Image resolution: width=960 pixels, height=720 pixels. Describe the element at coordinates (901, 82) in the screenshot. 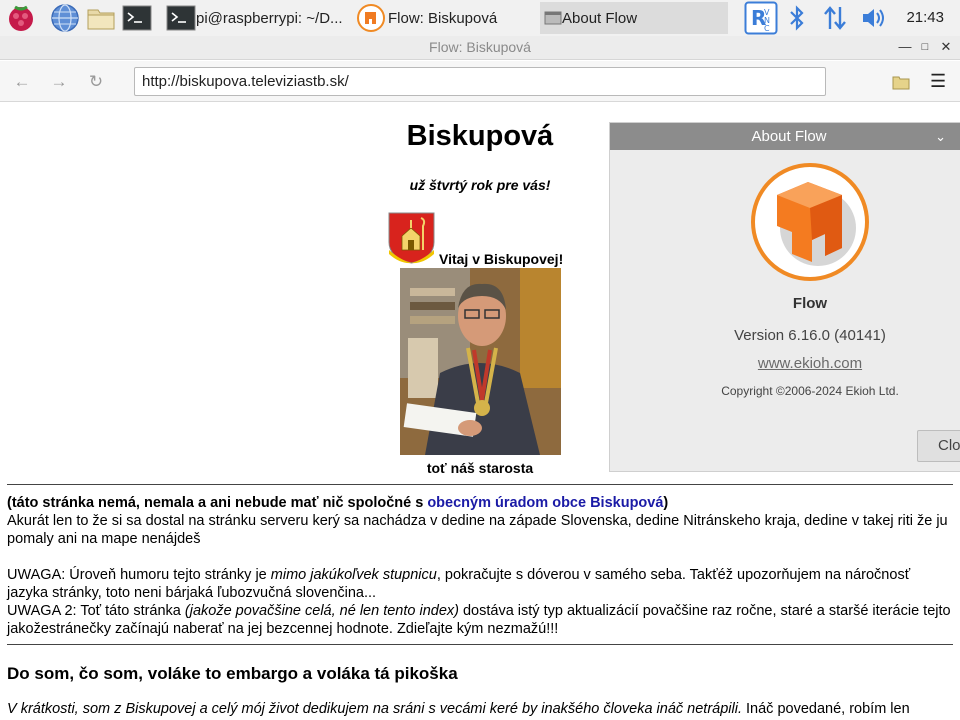

I see `bookmarks-folder-icon` at that location.